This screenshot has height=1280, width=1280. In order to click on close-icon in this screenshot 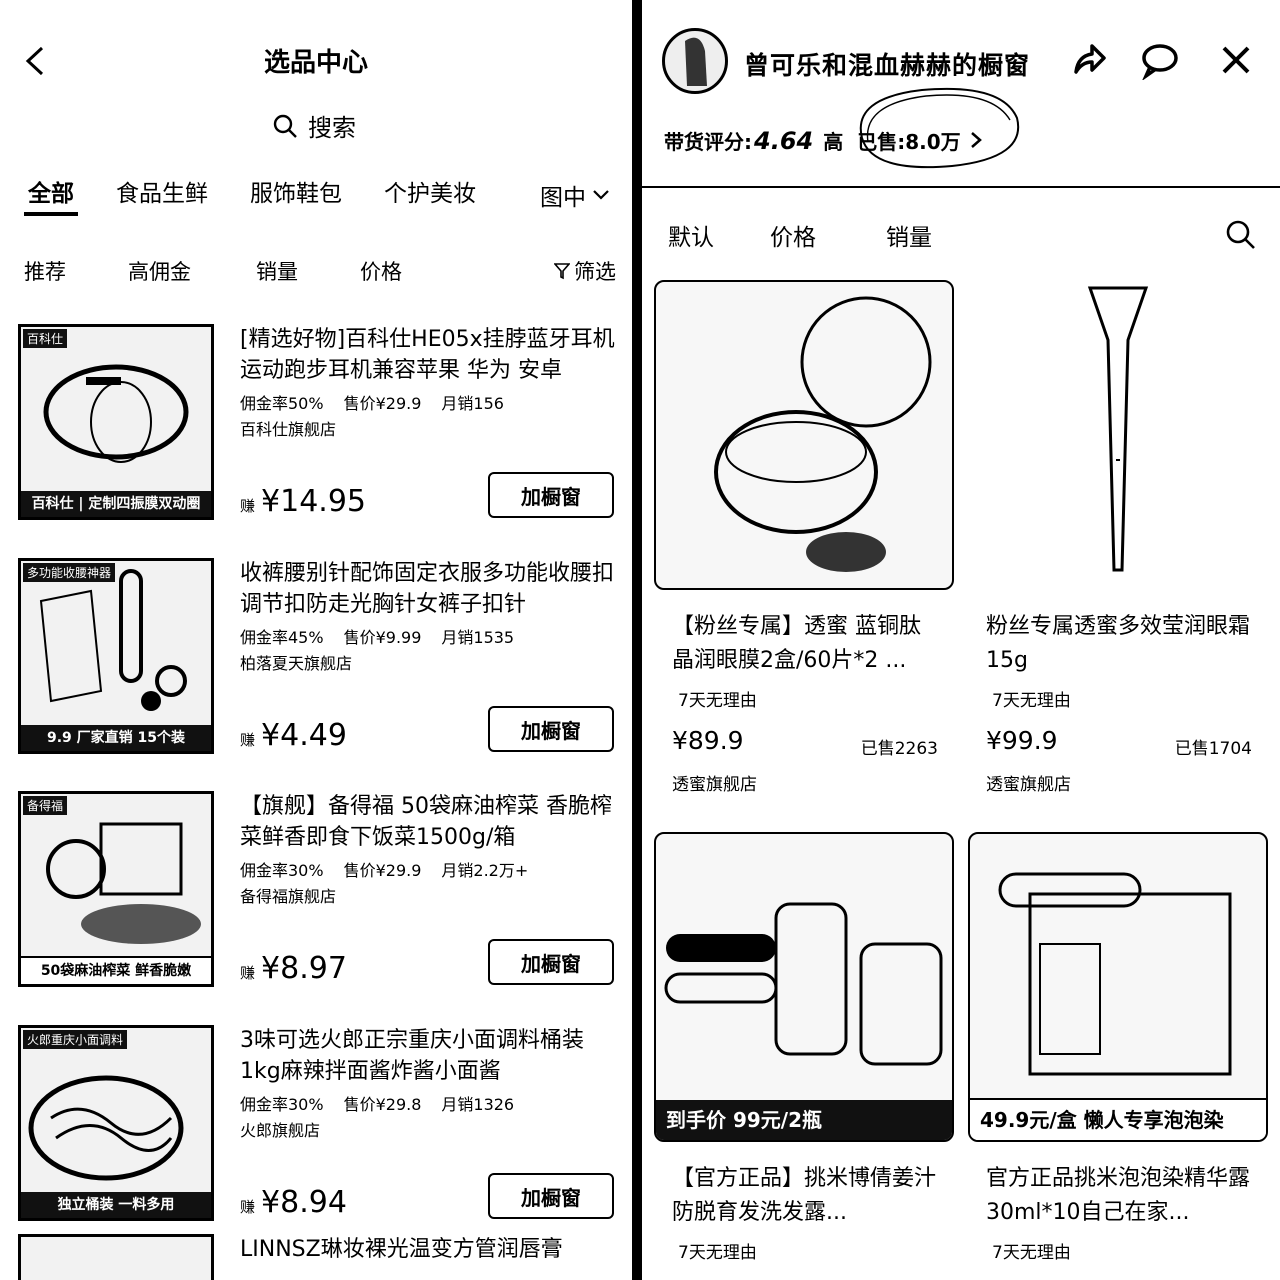, I will do `click(1236, 60)`.